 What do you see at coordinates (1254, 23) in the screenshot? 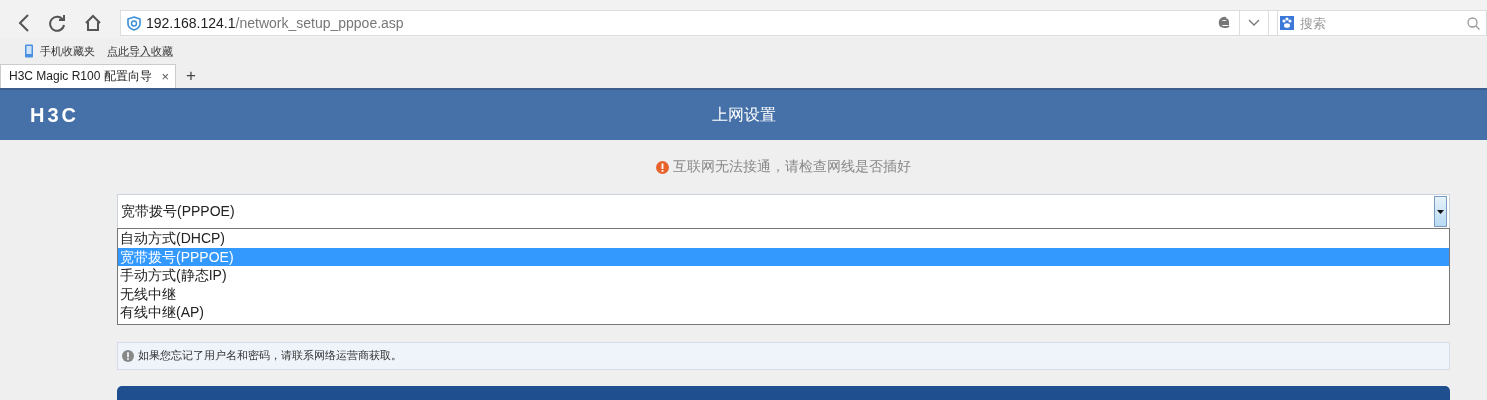
I see `dropdown-caret-icon` at bounding box center [1254, 23].